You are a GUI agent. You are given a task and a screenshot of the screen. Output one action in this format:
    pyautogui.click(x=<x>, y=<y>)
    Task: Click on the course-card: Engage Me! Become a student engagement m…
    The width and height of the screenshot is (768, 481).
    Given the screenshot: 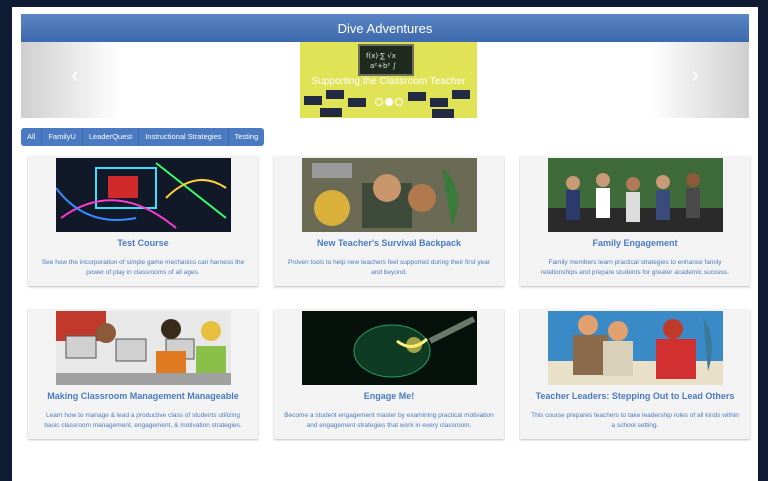 What is the action you would take?
    pyautogui.click(x=389, y=374)
    